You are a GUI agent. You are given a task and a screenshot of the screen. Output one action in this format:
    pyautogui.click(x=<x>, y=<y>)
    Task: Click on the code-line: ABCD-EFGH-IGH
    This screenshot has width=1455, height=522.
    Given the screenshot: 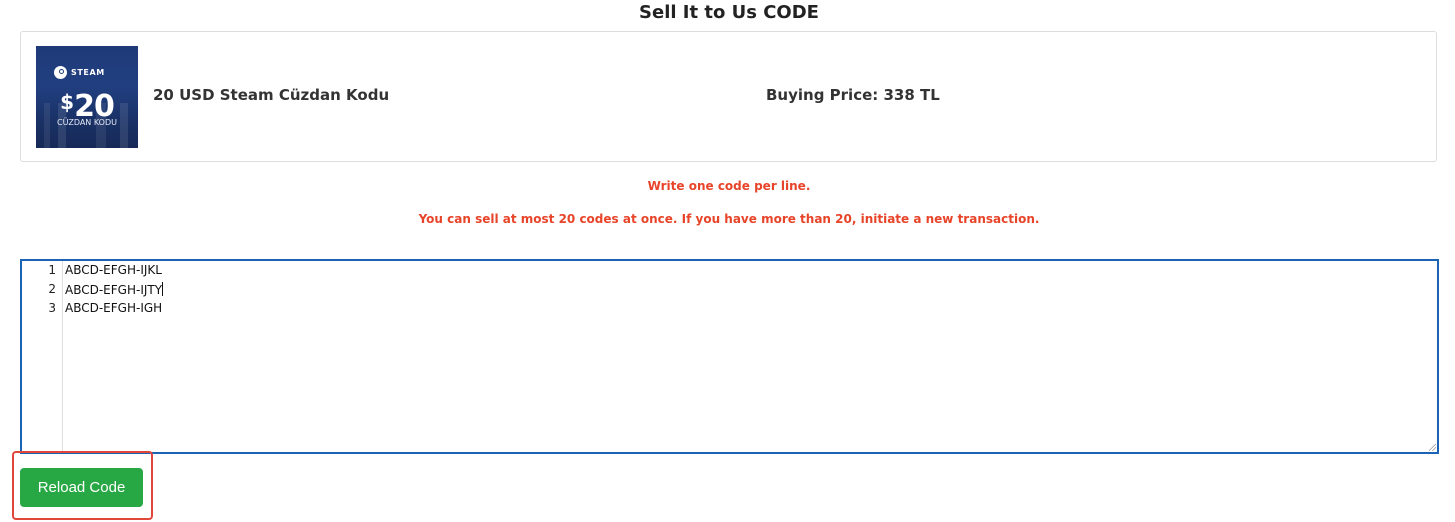 What is the action you would take?
    pyautogui.click(x=113, y=308)
    